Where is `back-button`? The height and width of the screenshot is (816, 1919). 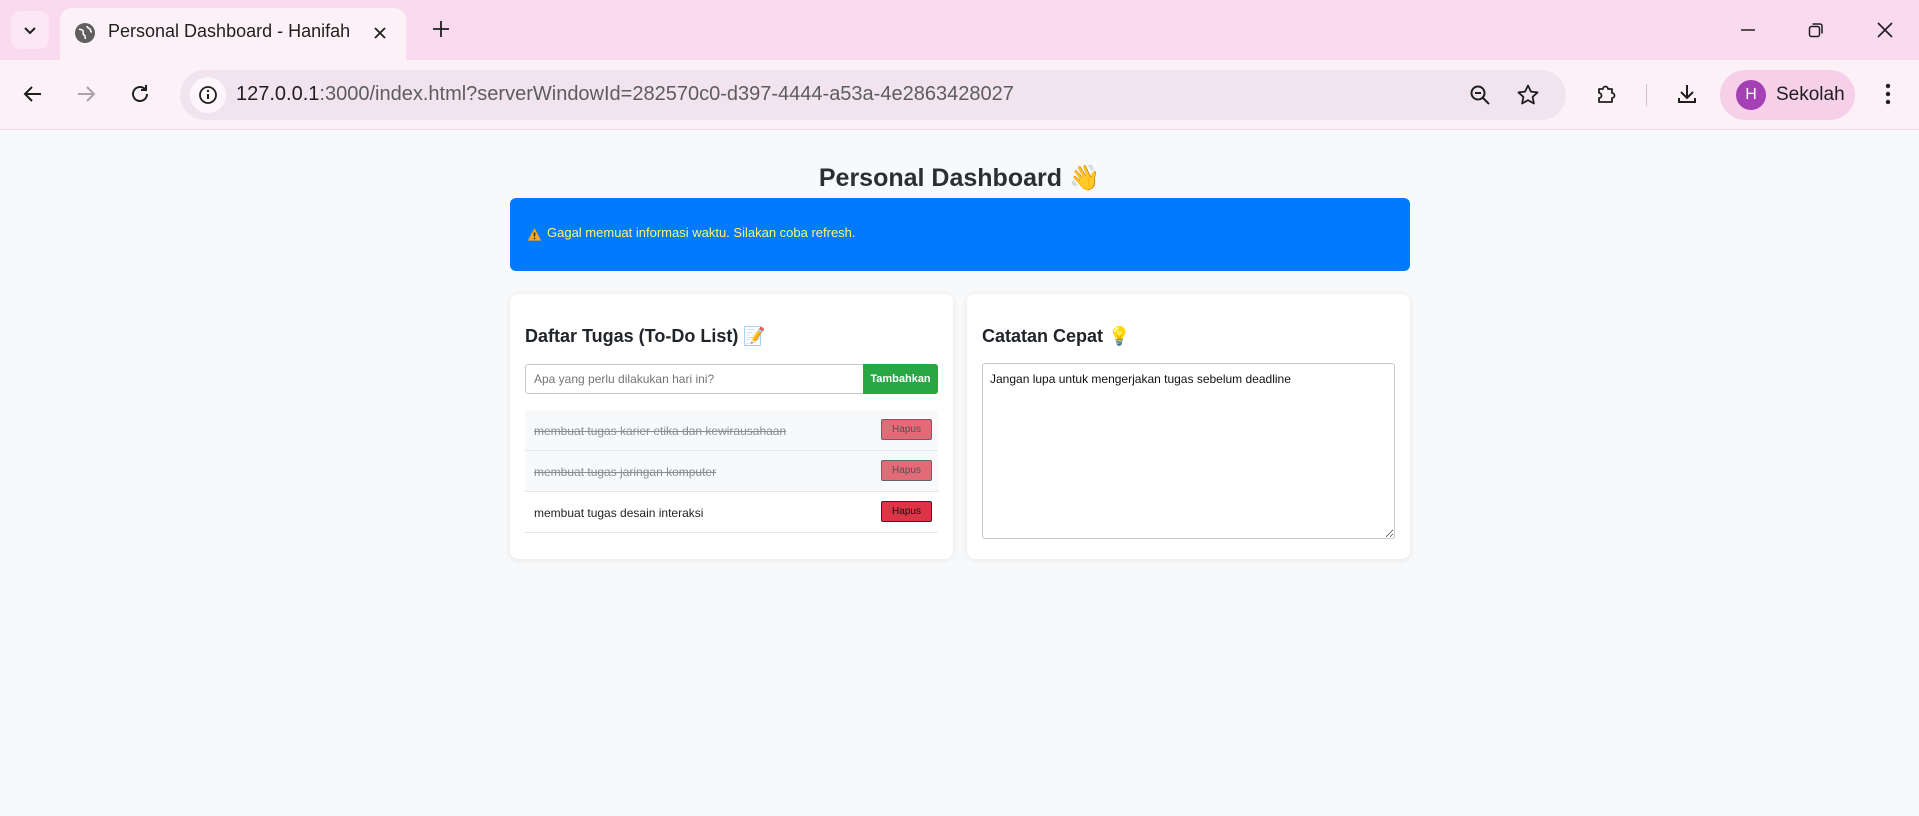
back-button is located at coordinates (33, 94).